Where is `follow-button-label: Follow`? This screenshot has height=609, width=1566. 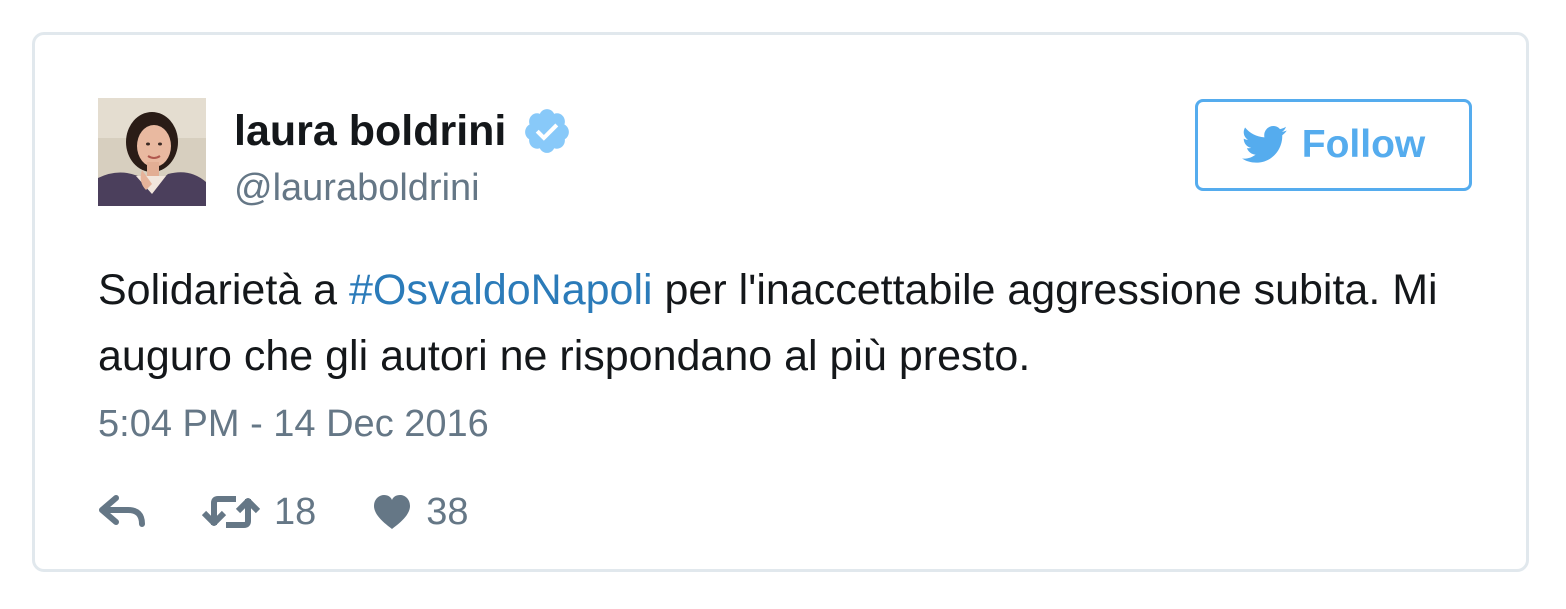 follow-button-label: Follow is located at coordinates (1363, 144).